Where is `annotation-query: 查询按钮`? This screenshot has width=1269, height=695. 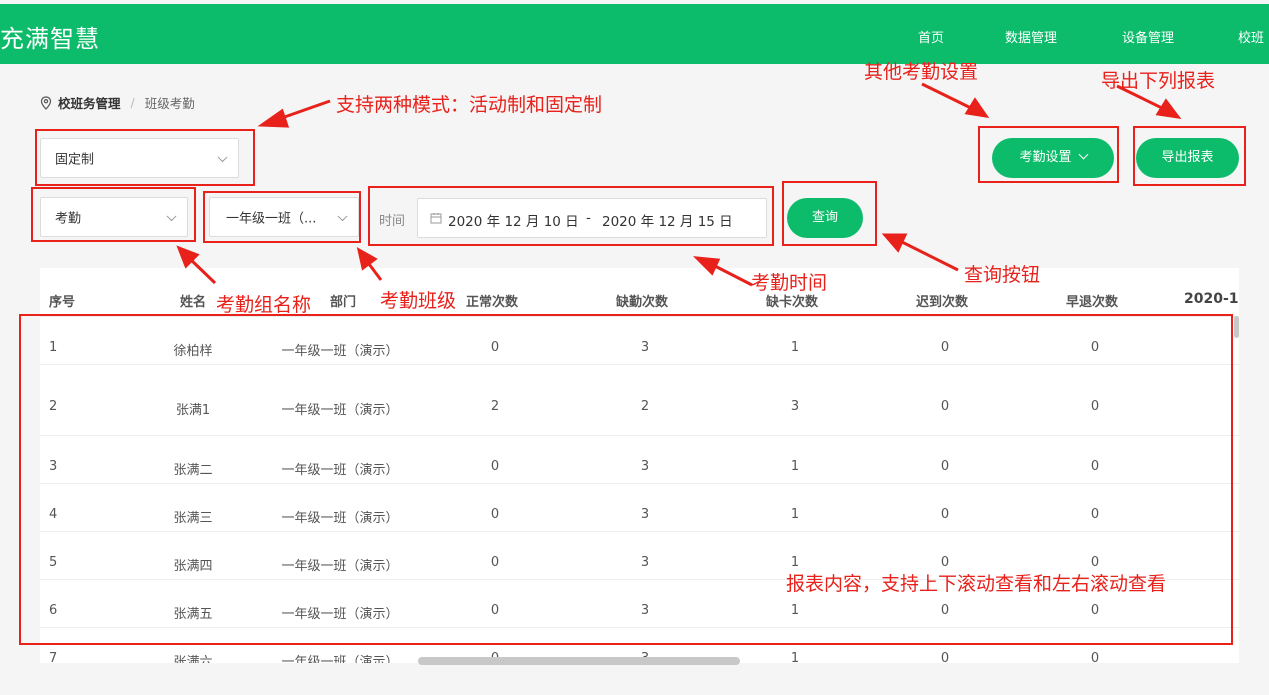 annotation-query: 查询按钮 is located at coordinates (1002, 275).